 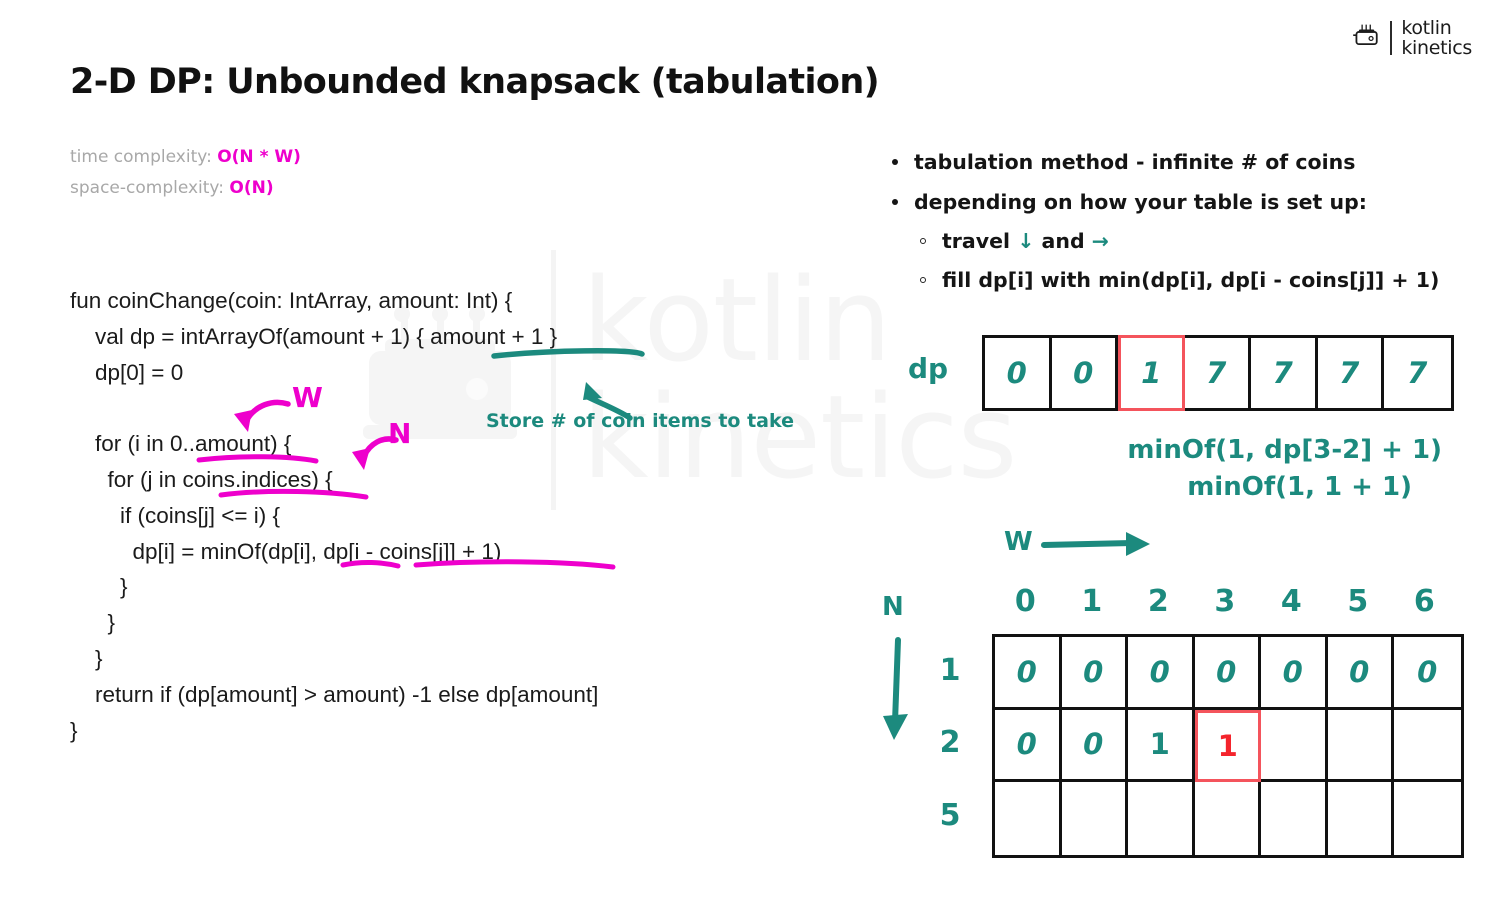 I want to click on arrow-down-icon: ↓, so click(x=1026, y=241).